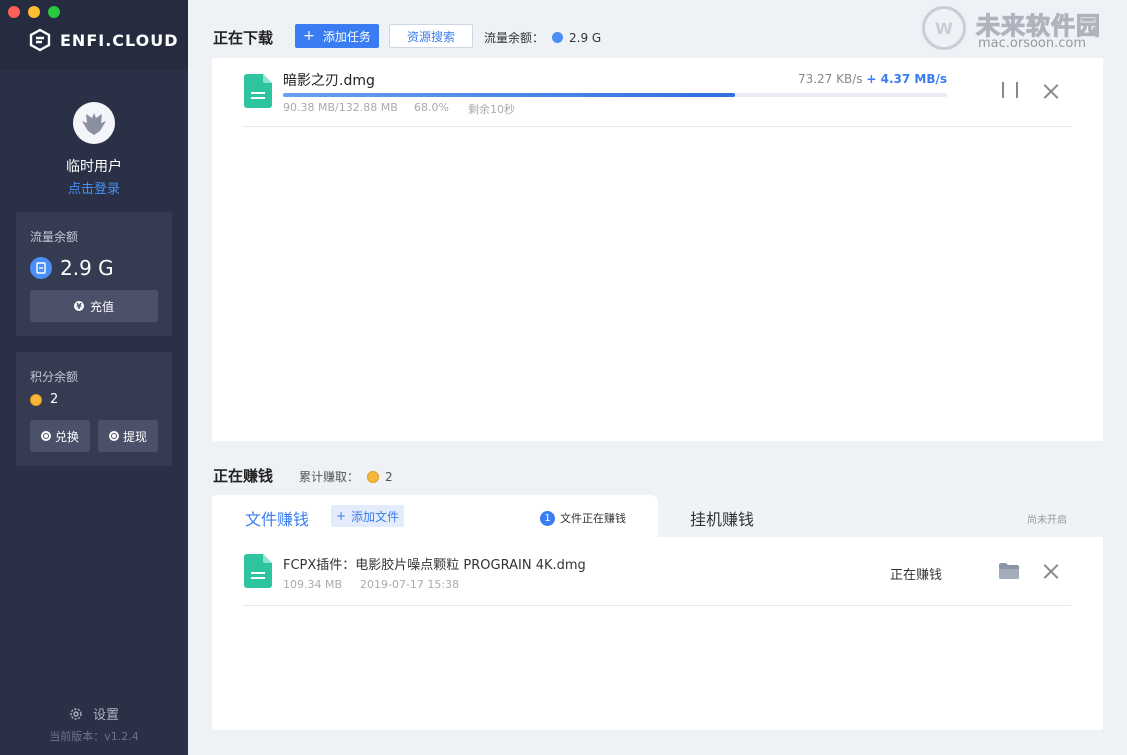 The width and height of the screenshot is (1127, 755). Describe the element at coordinates (722, 518) in the screenshot. I see `tab-idle-earning: 挂机赚钱` at that location.